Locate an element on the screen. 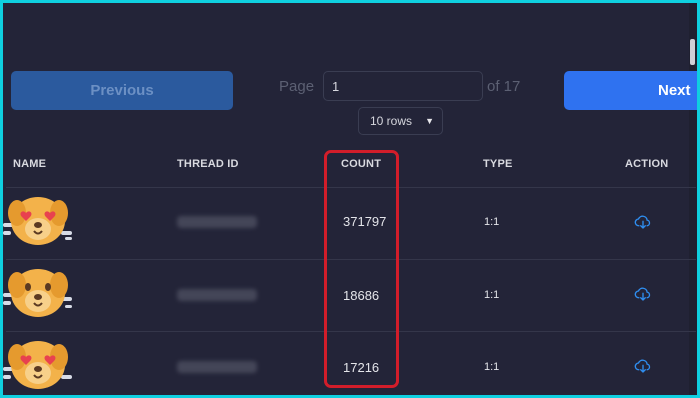 The width and height of the screenshot is (700, 398). column-header-type: TYPE is located at coordinates (498, 164).